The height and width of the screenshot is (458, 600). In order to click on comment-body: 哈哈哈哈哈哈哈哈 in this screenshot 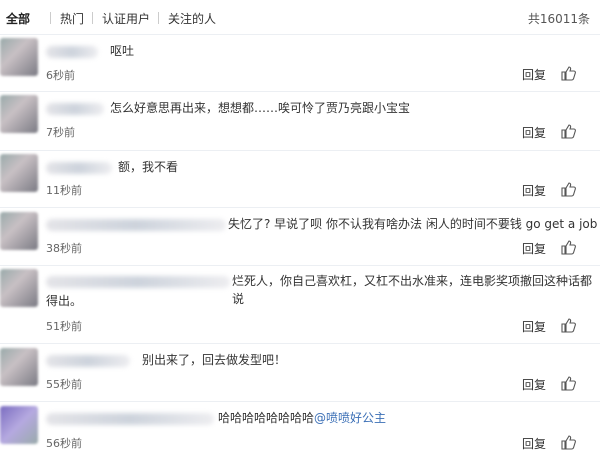, I will do `click(266, 418)`.